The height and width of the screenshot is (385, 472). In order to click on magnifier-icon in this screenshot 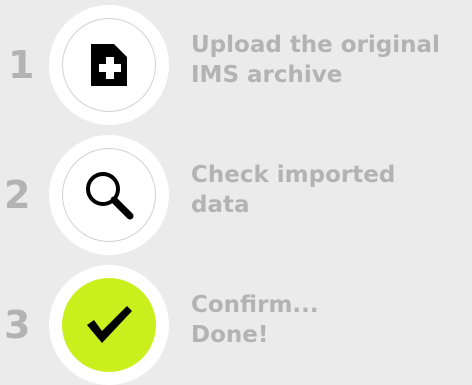, I will do `click(110, 196)`.